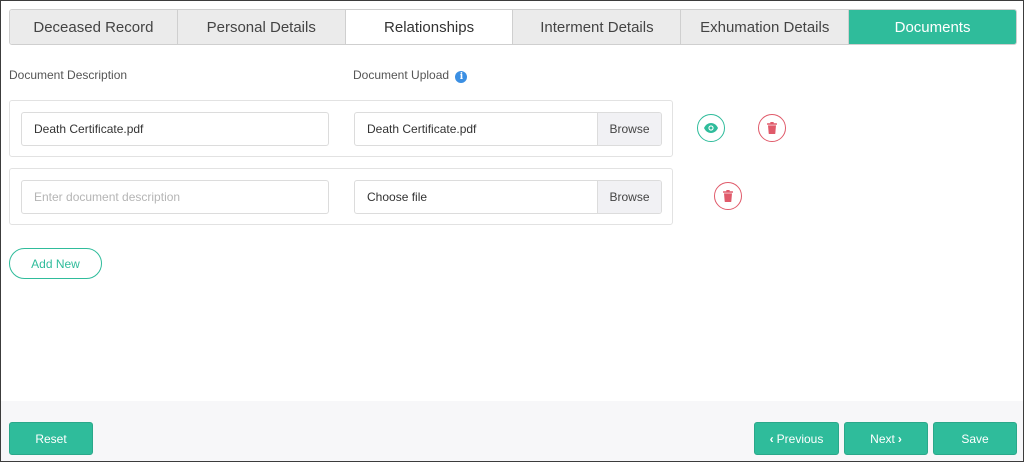 The width and height of the screenshot is (1024, 462). I want to click on previous-button: ‹ Previous, so click(796, 438).